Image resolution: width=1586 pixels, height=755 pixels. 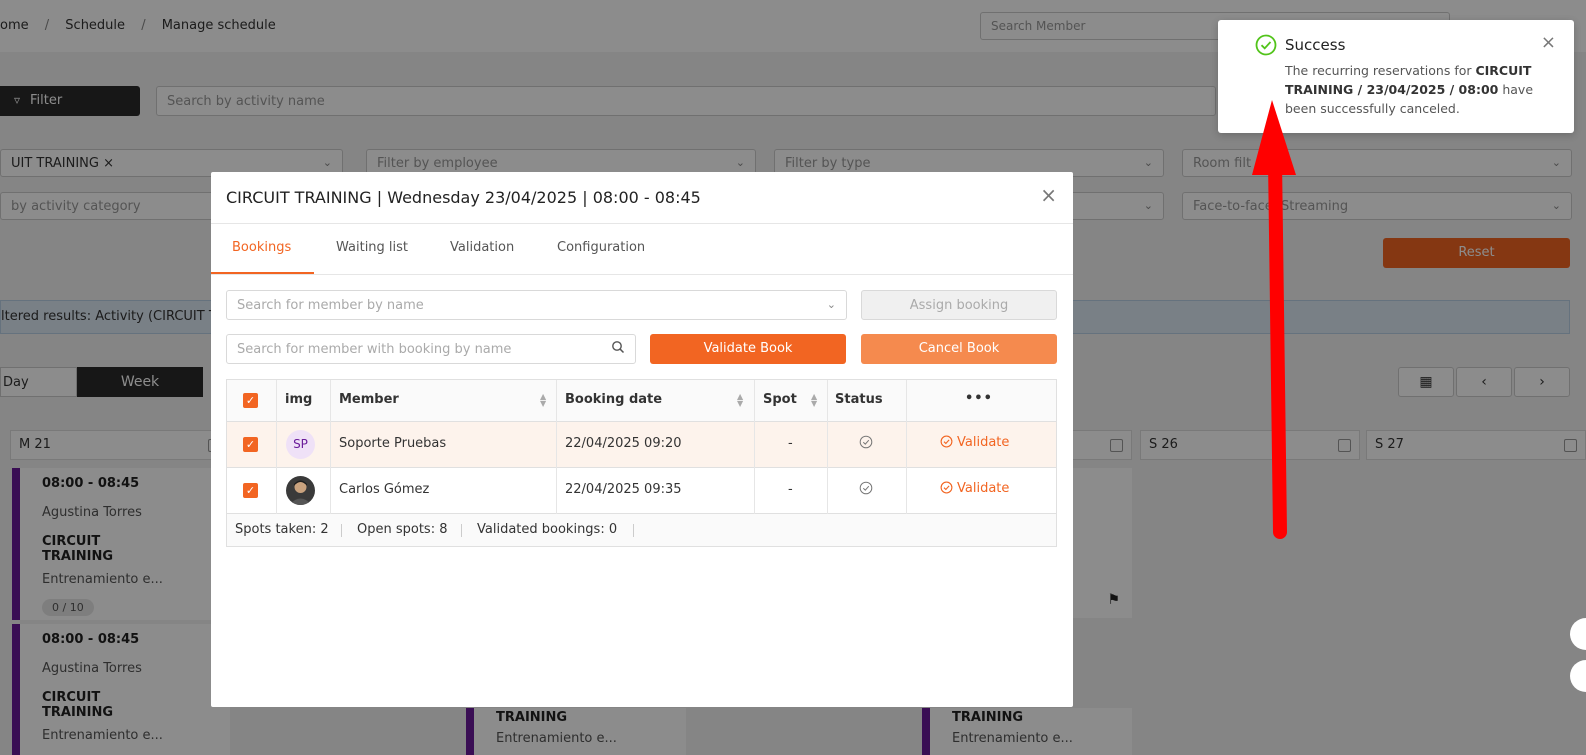 What do you see at coordinates (623, 489) in the screenshot?
I see `booking-date: 22/04/2025 09:35` at bounding box center [623, 489].